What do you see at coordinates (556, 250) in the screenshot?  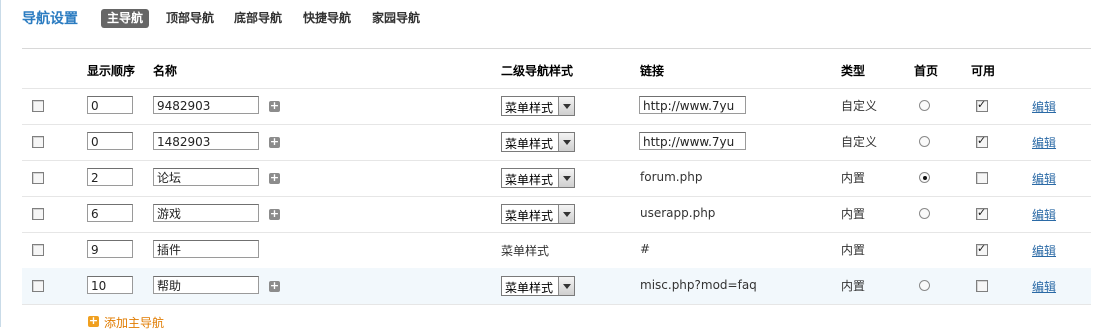 I see `table-row: 9 插件 菜单样式 # 内置 编辑` at bounding box center [556, 250].